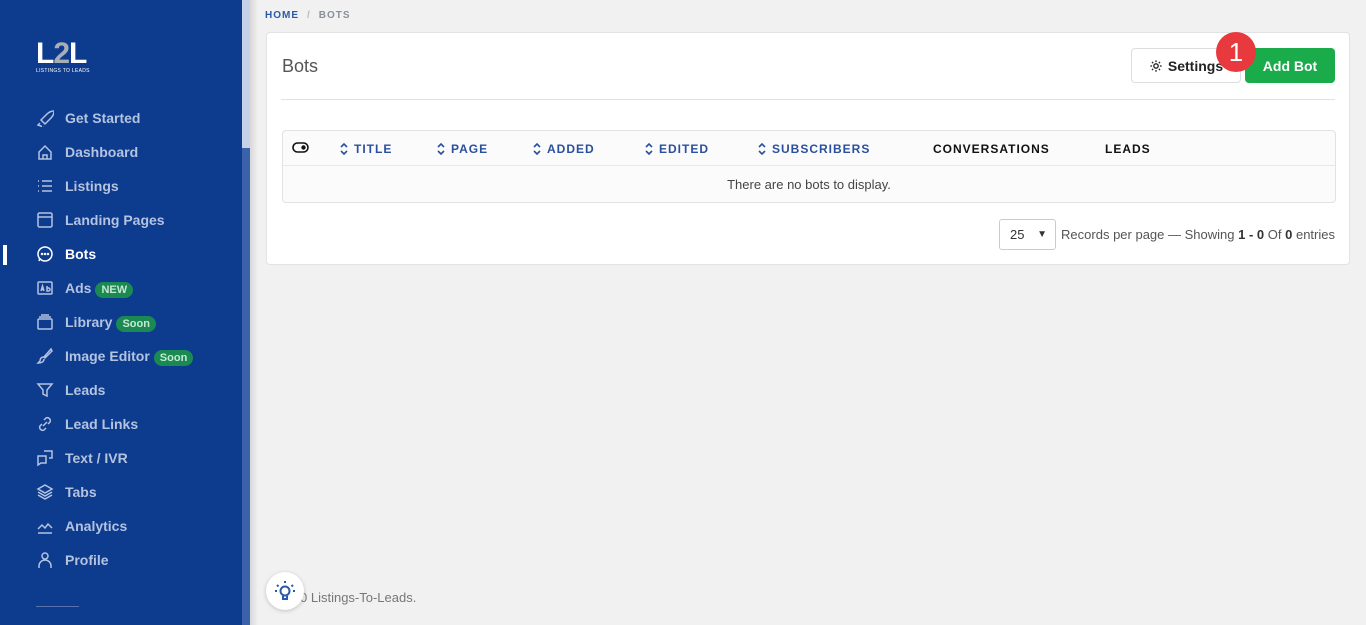 Image resolution: width=1366 pixels, height=625 pixels. I want to click on funnel-icon, so click(45, 390).